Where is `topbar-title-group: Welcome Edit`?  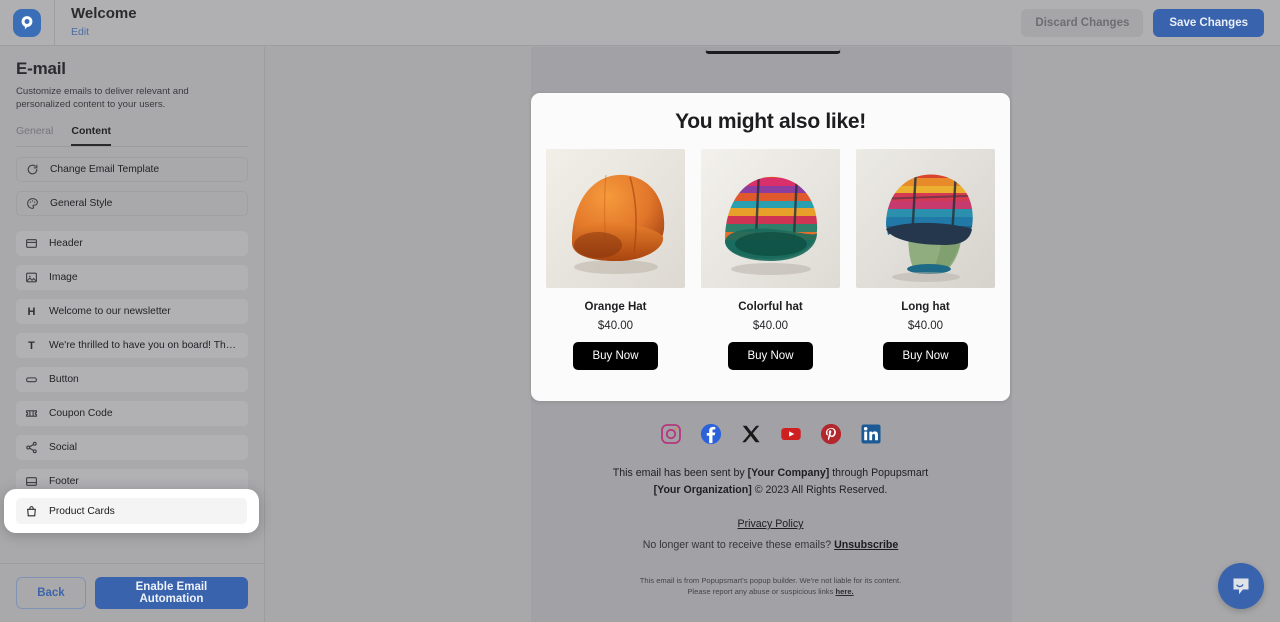 topbar-title-group: Welcome Edit is located at coordinates (96, 22).